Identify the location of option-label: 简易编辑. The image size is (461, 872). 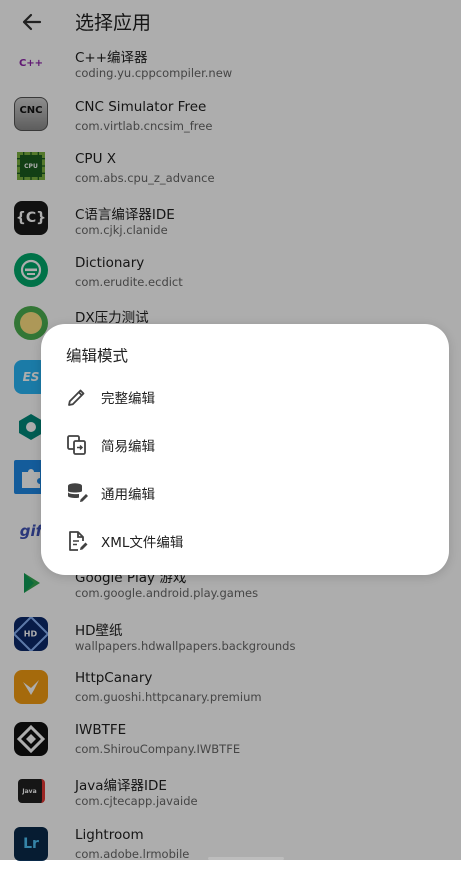
(128, 447).